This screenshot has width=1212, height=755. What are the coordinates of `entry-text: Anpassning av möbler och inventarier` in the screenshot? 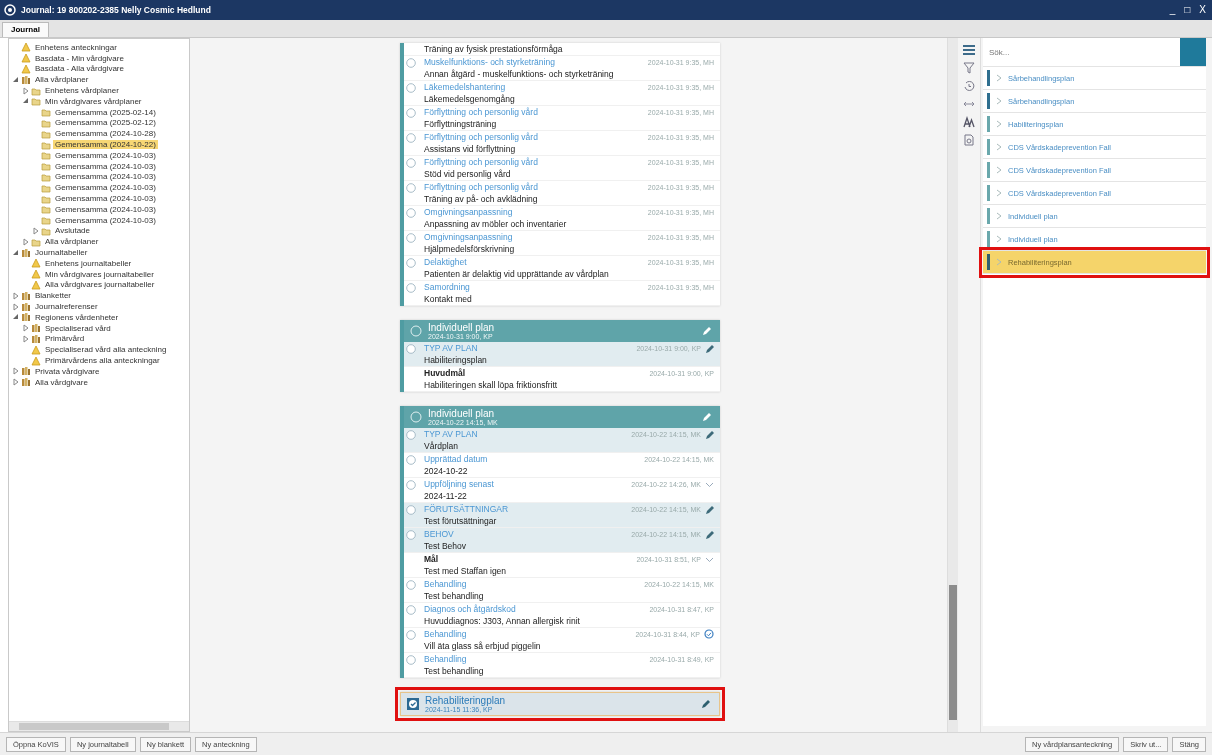 It's located at (496, 224).